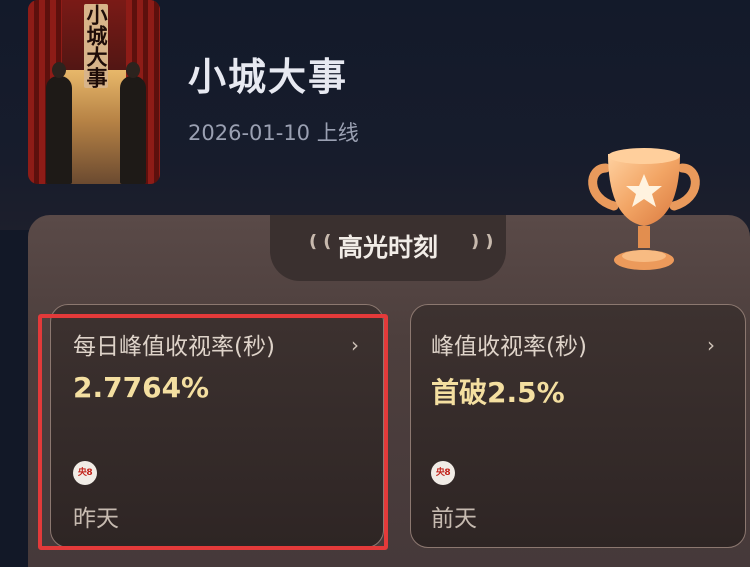 This screenshot has height=567, width=750. I want to click on card-label: 峰值收视率(秒), so click(509, 347).